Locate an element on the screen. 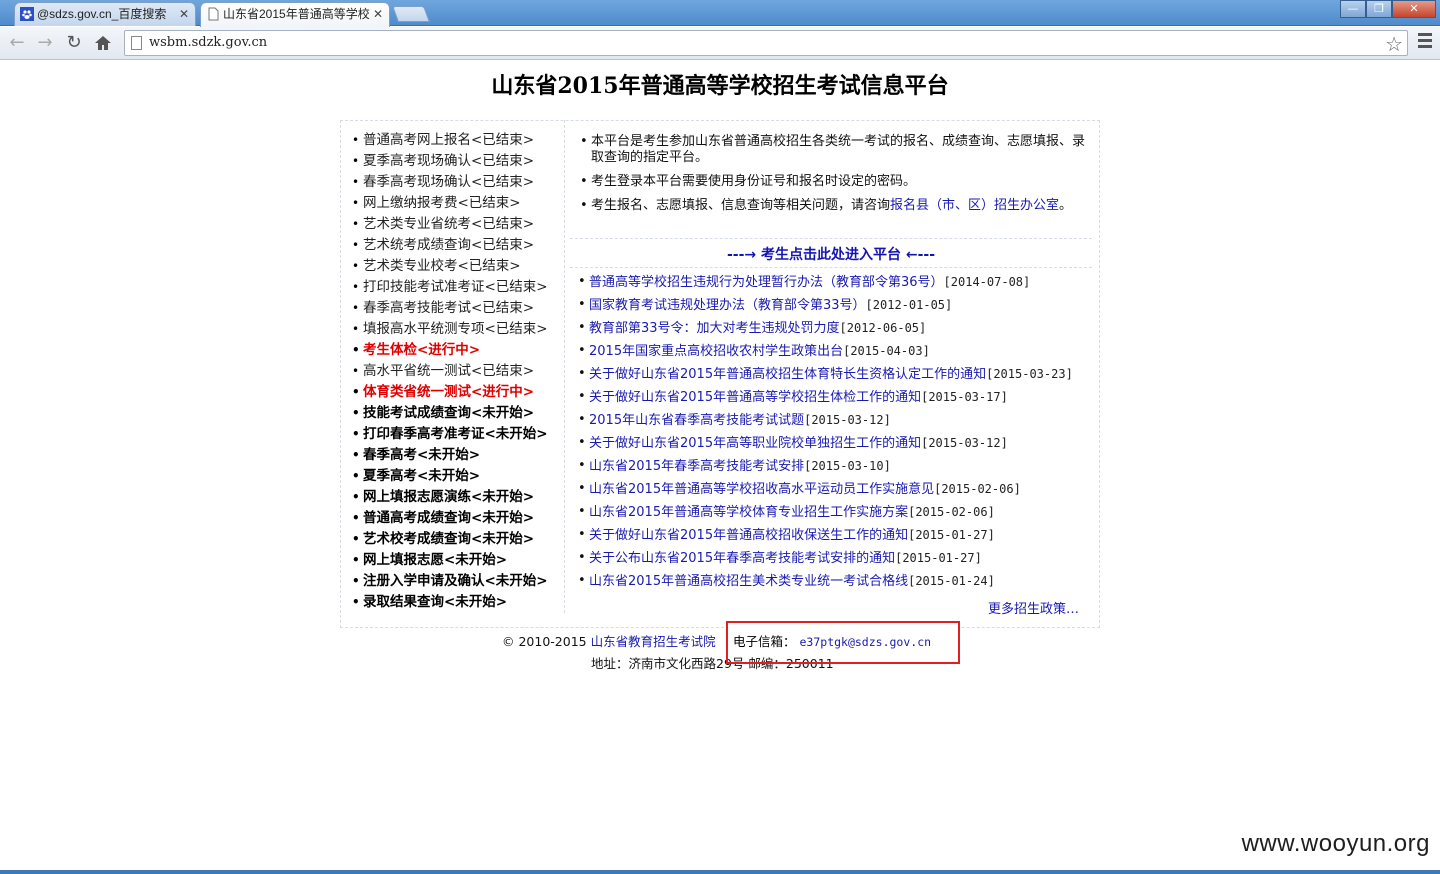 The height and width of the screenshot is (874, 1440). news-title-link: 山东省2015年普通高校招生美术类专业统一考试合格线 is located at coordinates (748, 581).